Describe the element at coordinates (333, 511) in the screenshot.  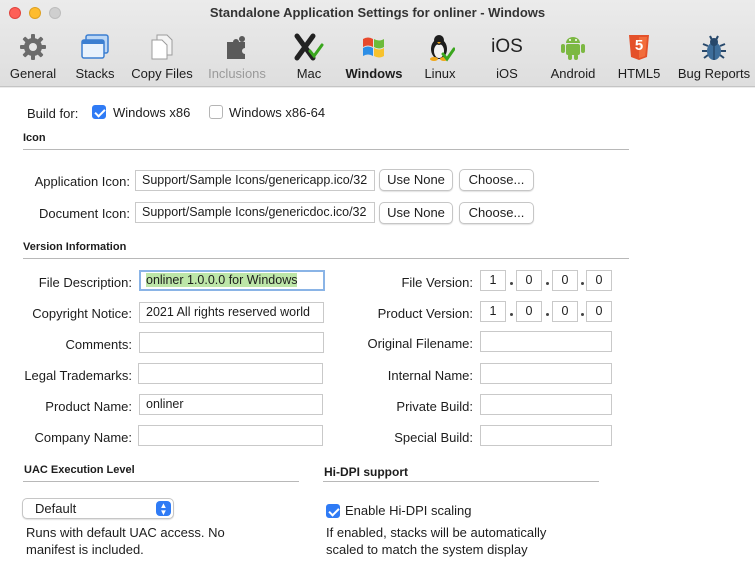
I see `enable-hidpi-checkbox` at that location.